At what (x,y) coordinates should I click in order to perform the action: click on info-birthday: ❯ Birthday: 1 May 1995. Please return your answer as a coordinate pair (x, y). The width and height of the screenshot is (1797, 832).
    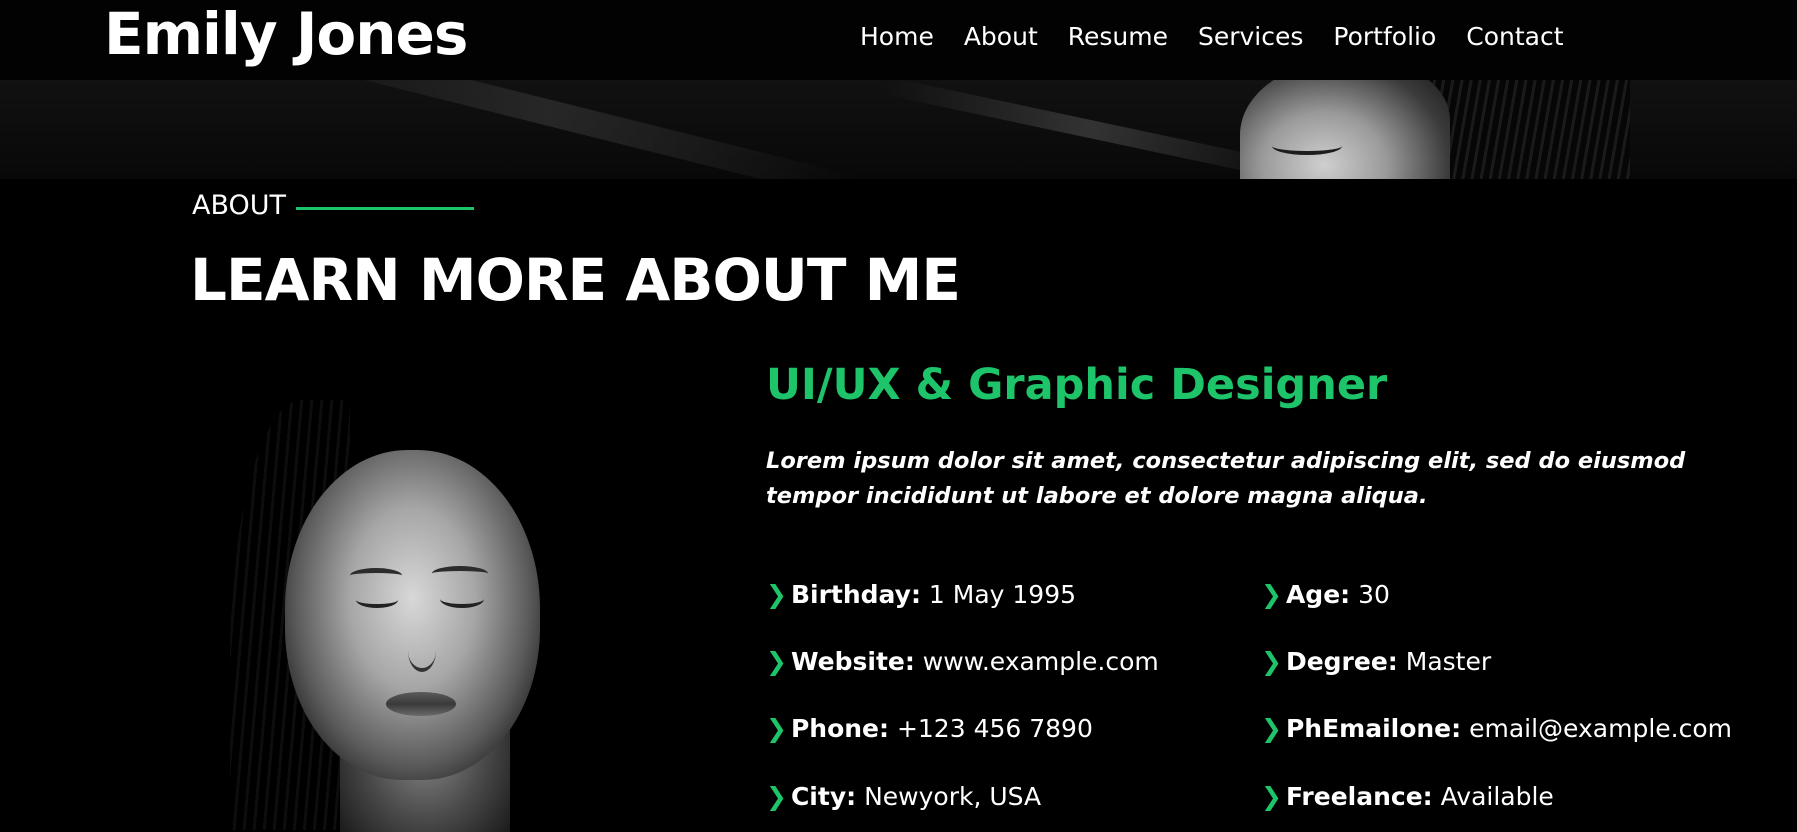
    Looking at the image, I should click on (921, 594).